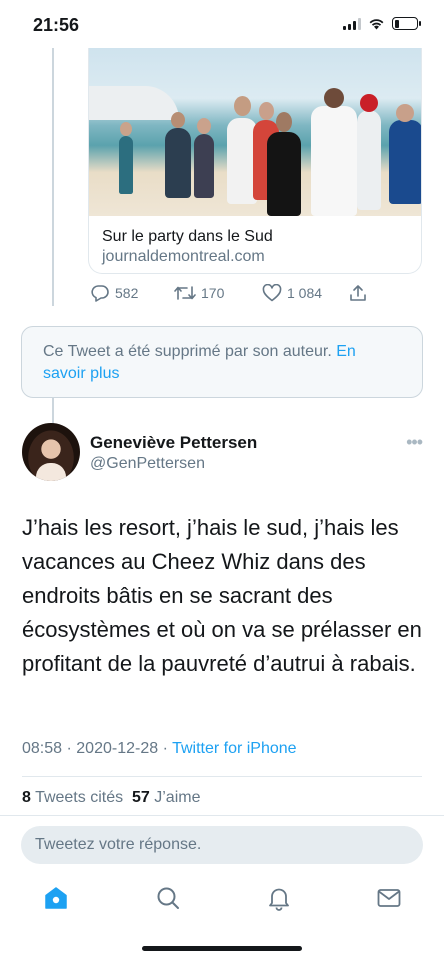  I want to click on tweet-stats: 8 Tweets cités 57 J’aime, so click(111, 798).